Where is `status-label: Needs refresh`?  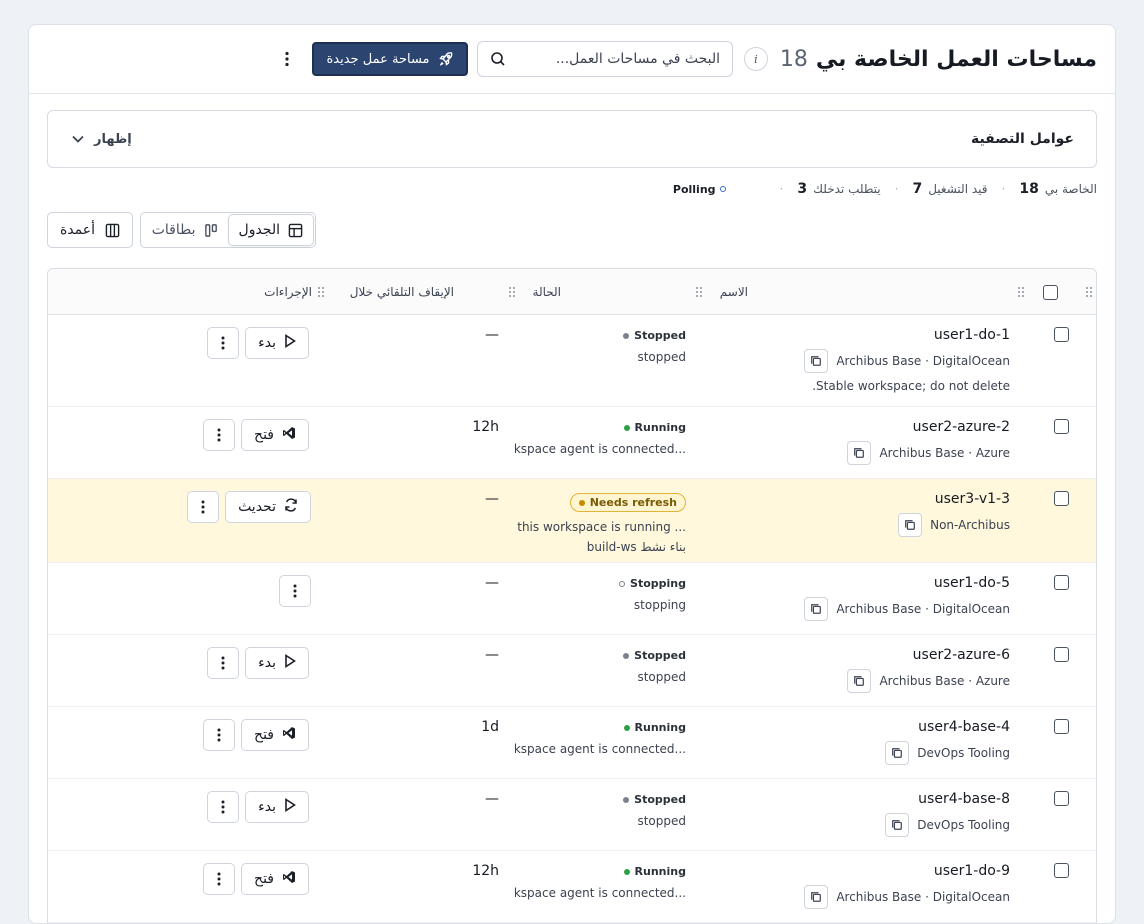
status-label: Needs refresh is located at coordinates (633, 502).